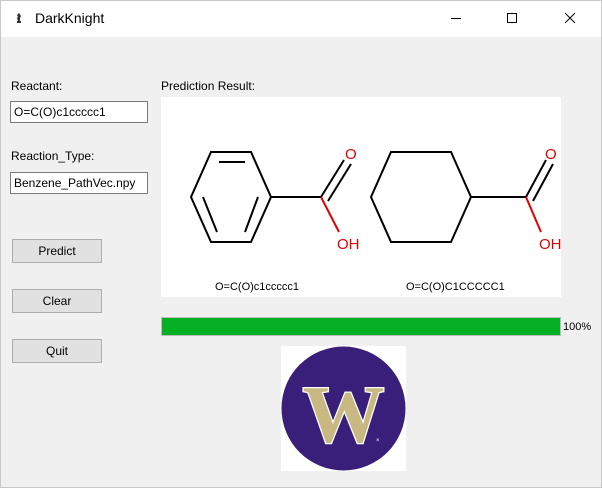 The height and width of the screenshot is (488, 602). What do you see at coordinates (461, 197) in the screenshot?
I see `molecule-cyclohexanecarboxylic-acid` at bounding box center [461, 197].